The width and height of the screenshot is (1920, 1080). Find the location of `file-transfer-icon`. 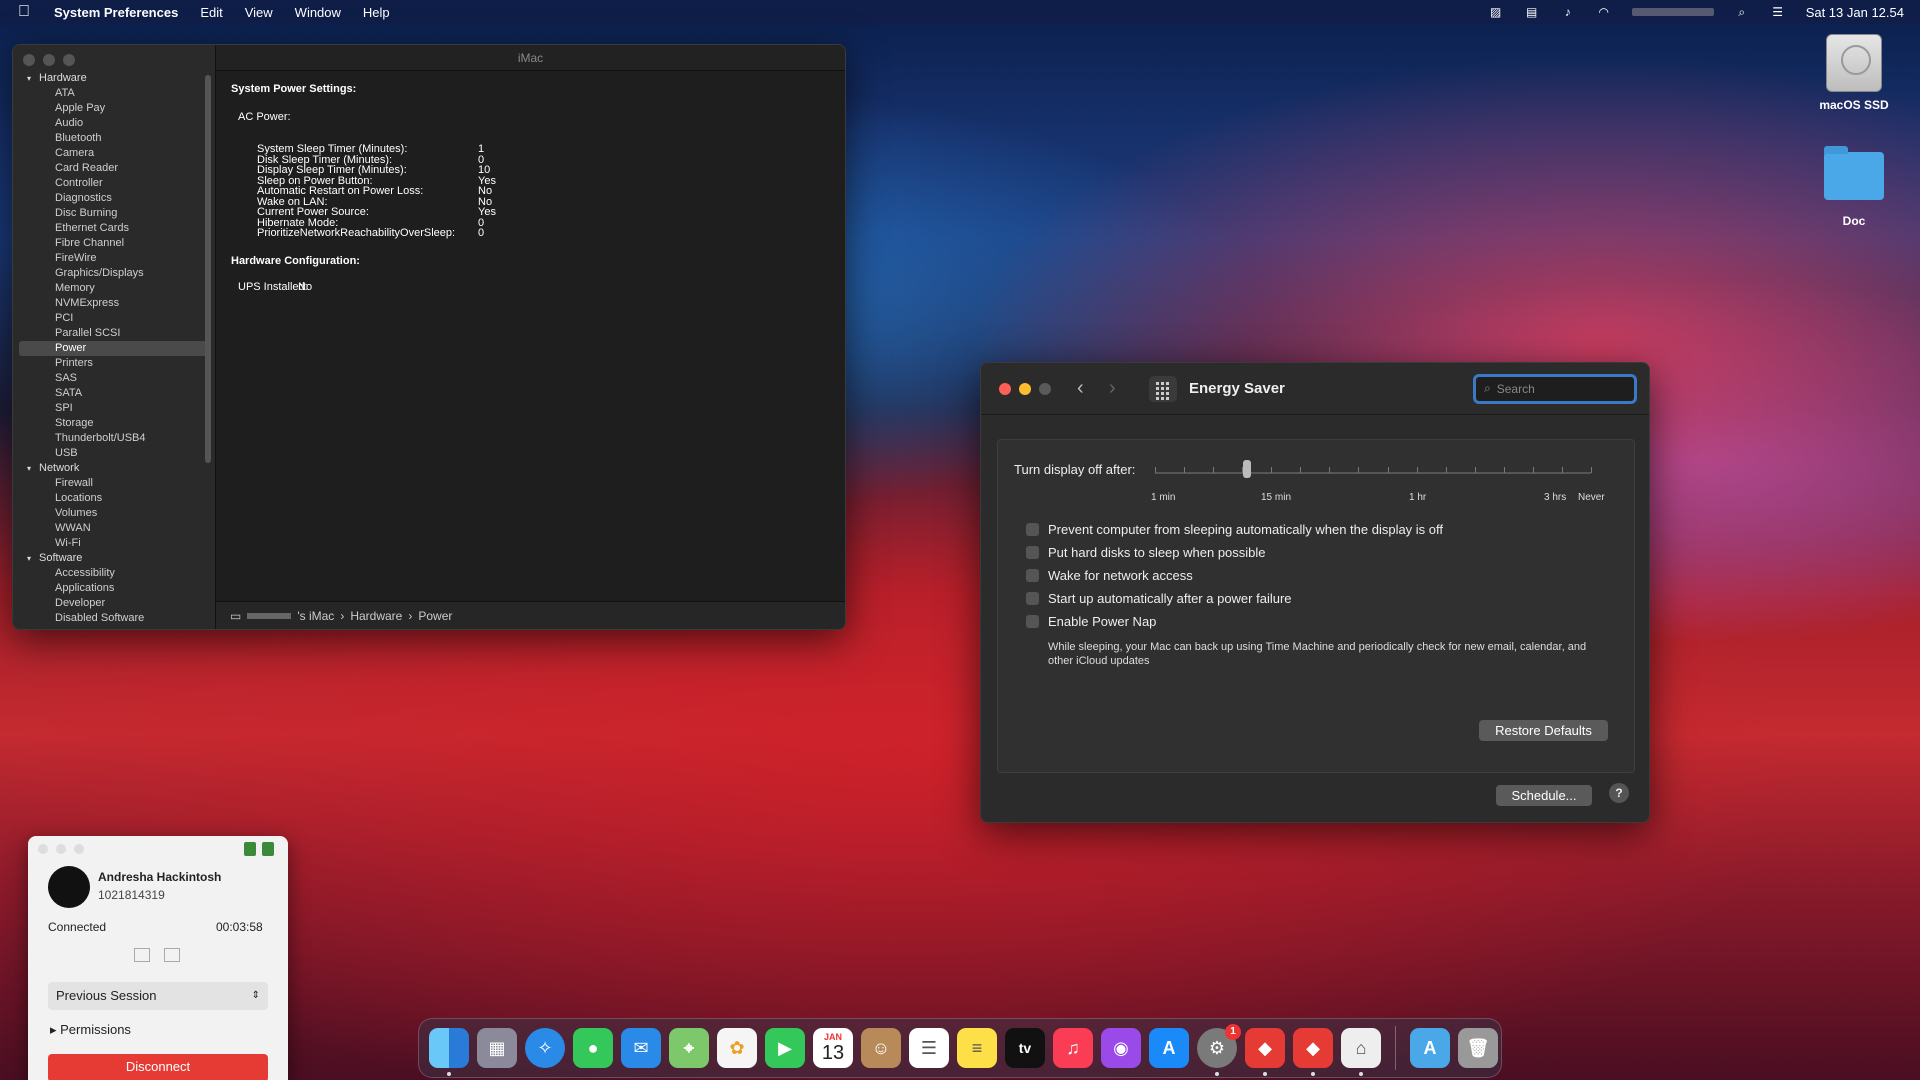

file-transfer-icon is located at coordinates (142, 955).